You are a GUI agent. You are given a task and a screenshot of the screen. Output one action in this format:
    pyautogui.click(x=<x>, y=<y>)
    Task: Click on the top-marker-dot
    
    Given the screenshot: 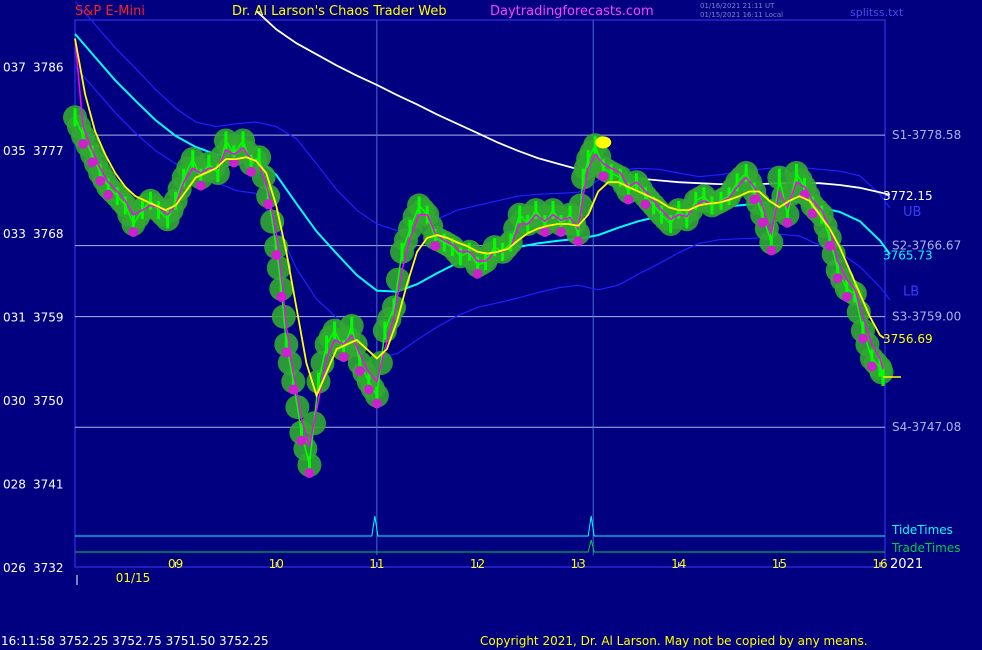 What is the action you would take?
    pyautogui.click(x=603, y=142)
    